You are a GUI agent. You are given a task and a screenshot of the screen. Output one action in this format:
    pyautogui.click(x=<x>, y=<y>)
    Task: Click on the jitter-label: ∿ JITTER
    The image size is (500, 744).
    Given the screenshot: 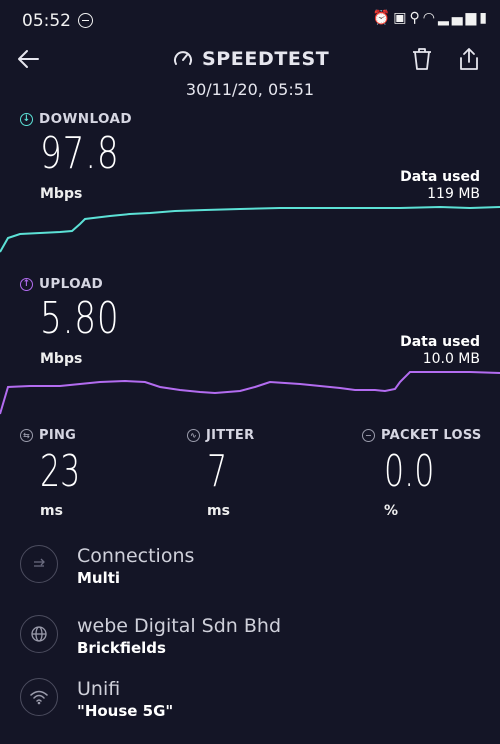 What is the action you would take?
    pyautogui.click(x=220, y=435)
    